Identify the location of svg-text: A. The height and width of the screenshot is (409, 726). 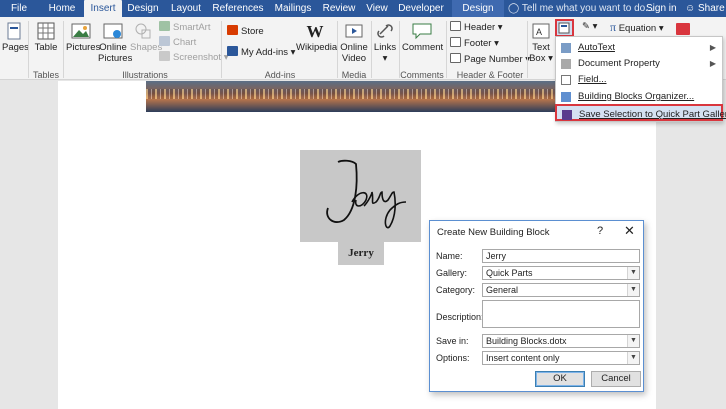
(539, 32).